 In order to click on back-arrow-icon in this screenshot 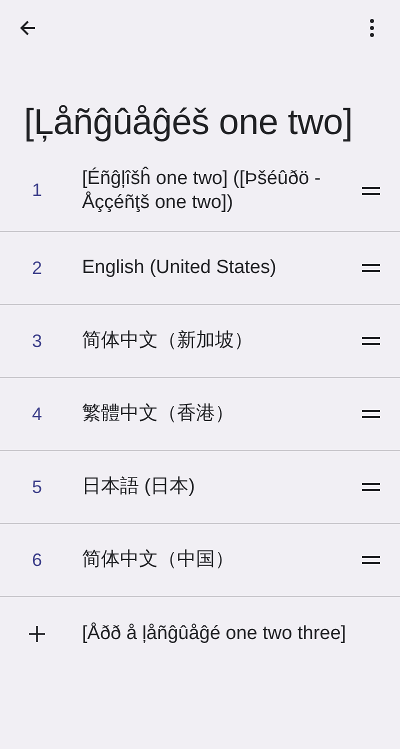, I will do `click(28, 28)`.